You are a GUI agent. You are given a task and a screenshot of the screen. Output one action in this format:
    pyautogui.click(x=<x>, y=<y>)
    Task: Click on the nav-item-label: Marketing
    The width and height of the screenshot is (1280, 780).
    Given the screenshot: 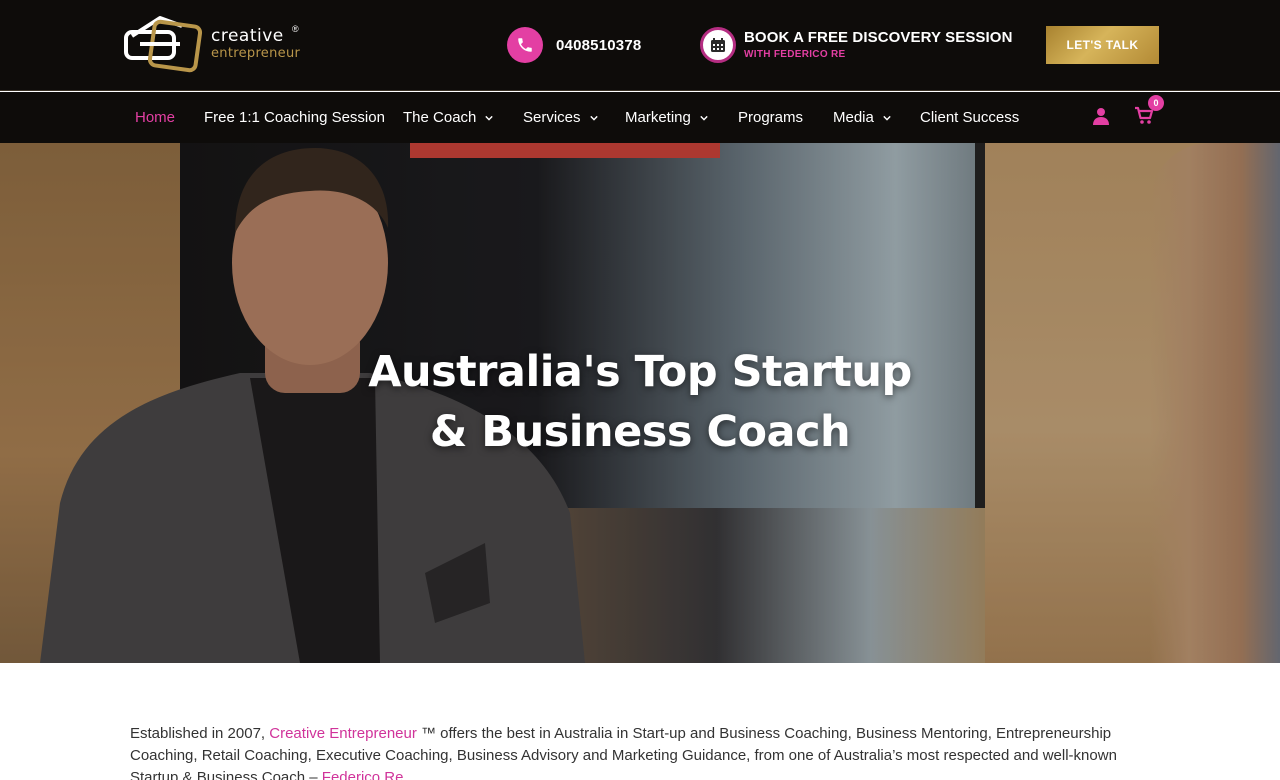 What is the action you would take?
    pyautogui.click(x=658, y=117)
    